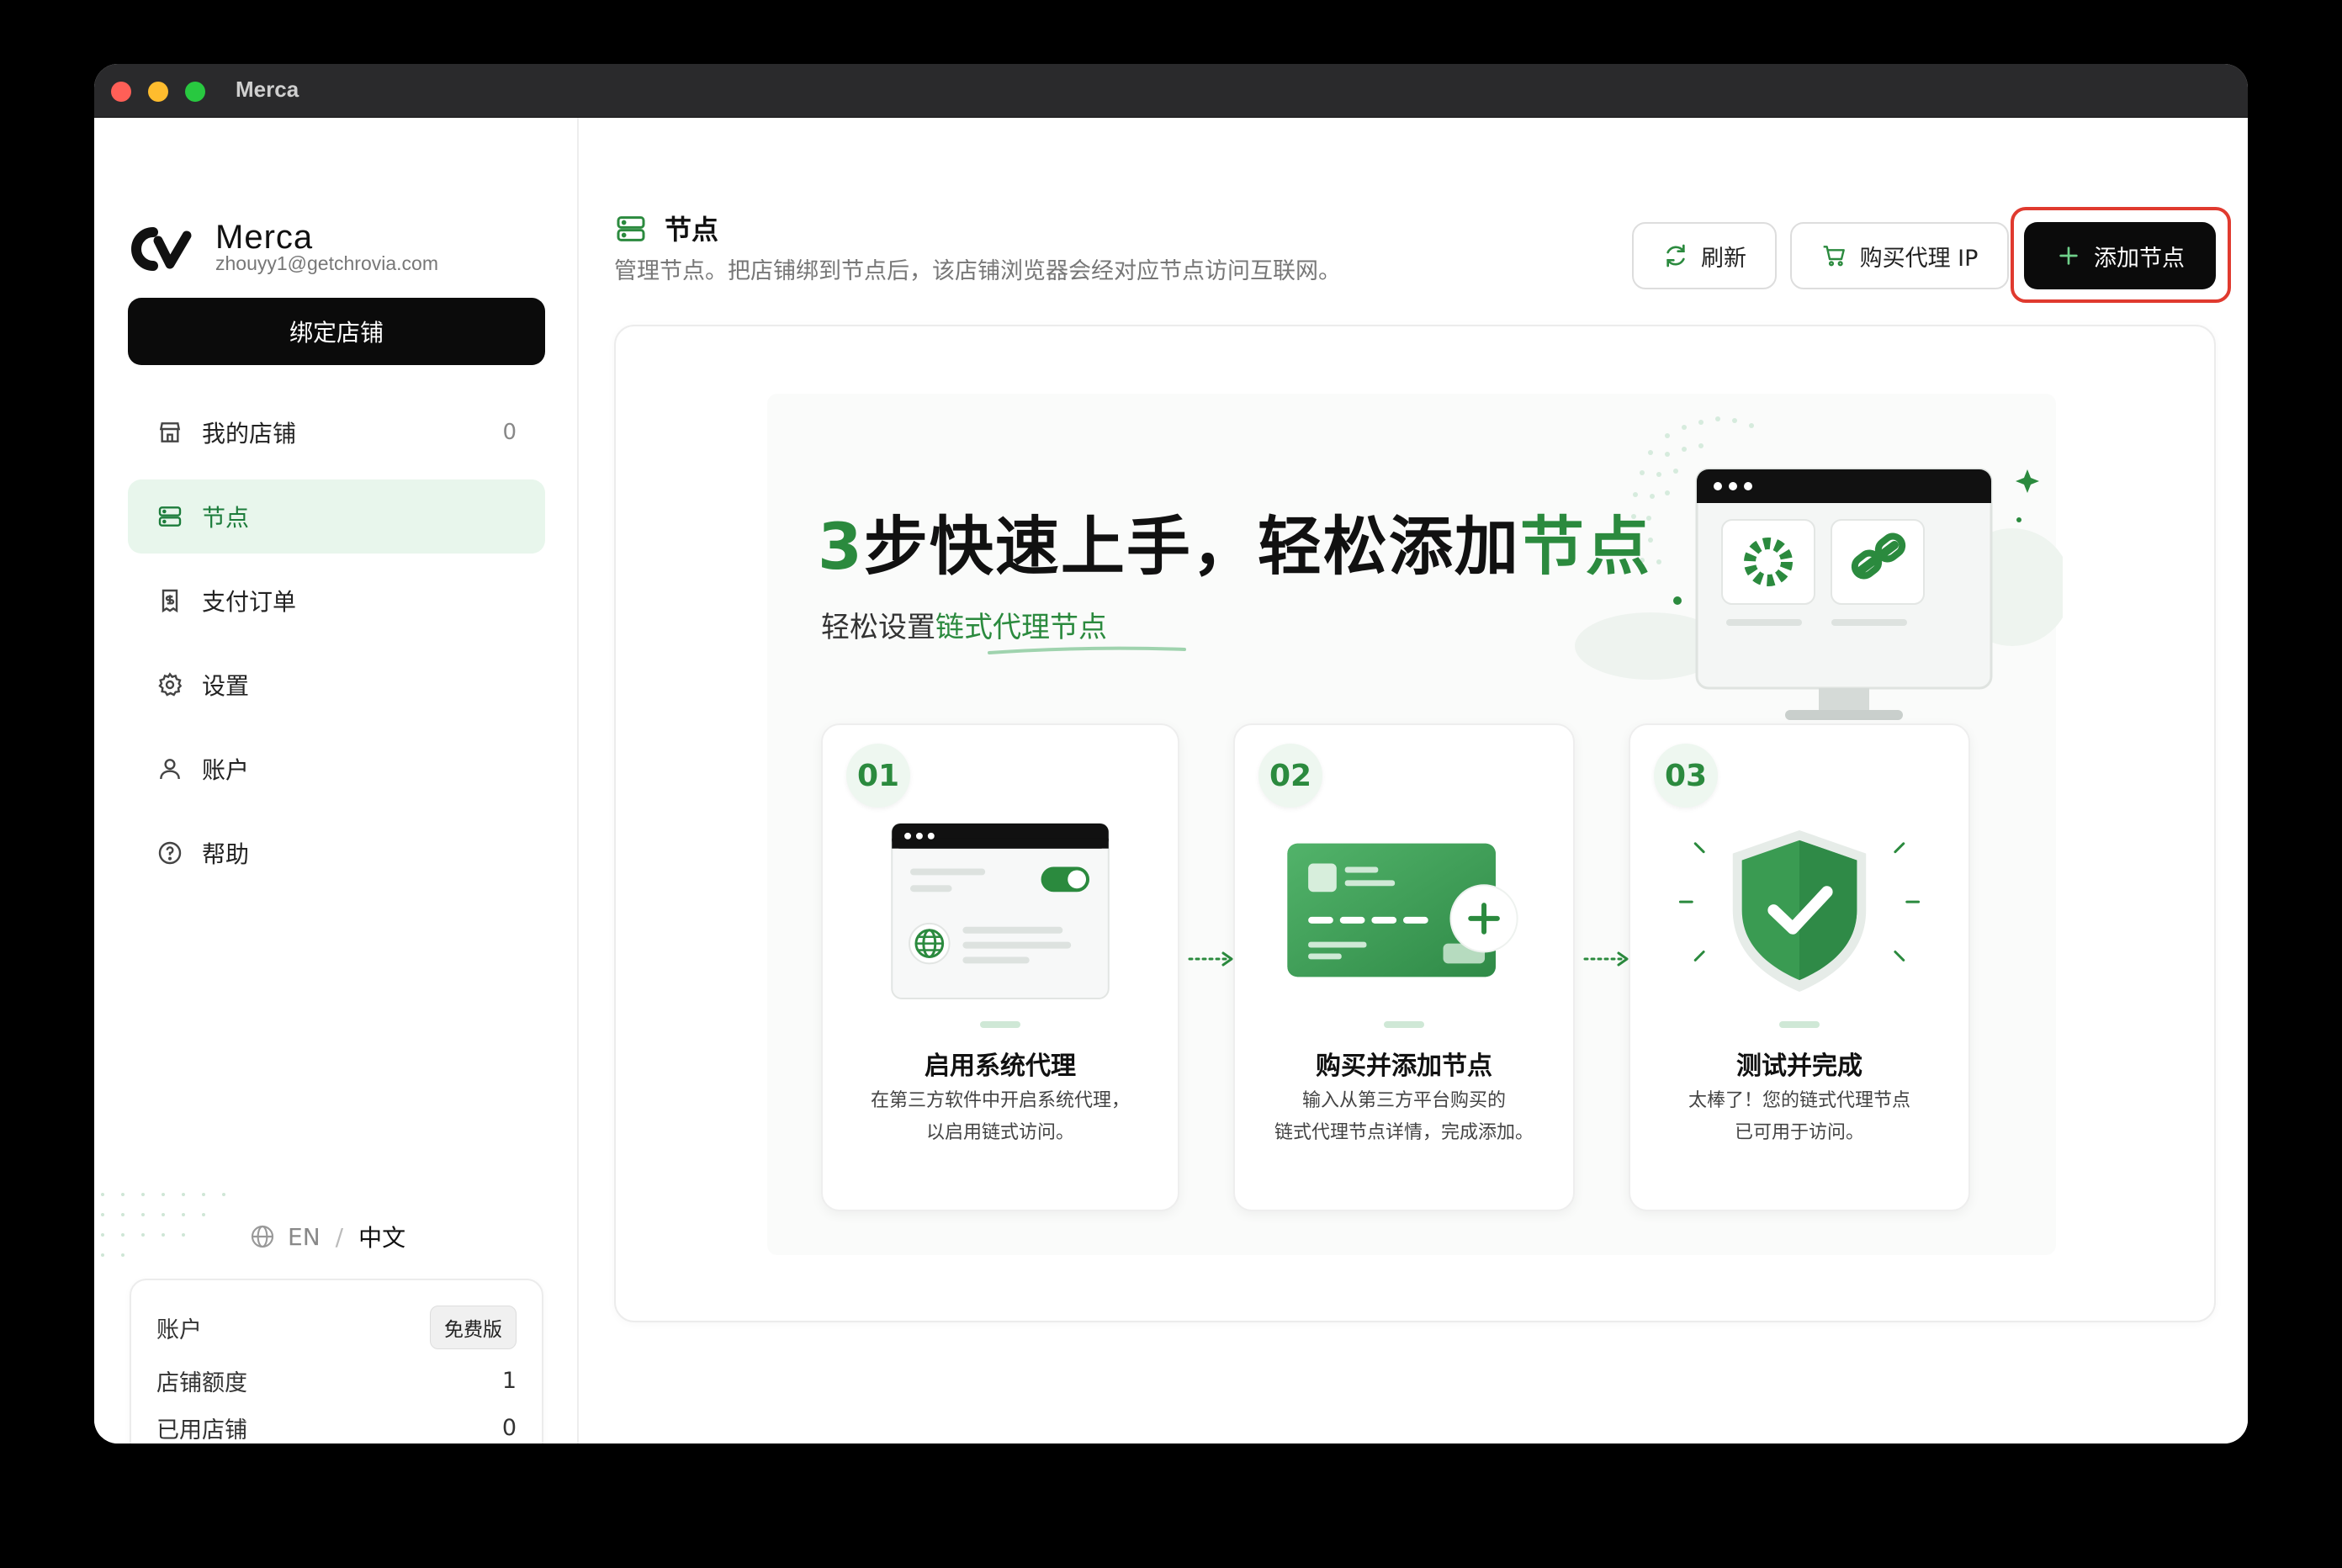 This screenshot has height=1568, width=2342. I want to click on step-card-2: 02 购买并添加节点 输入从第三方平台购买的 链式代理节点详情，完成添加。, so click(1404, 967).